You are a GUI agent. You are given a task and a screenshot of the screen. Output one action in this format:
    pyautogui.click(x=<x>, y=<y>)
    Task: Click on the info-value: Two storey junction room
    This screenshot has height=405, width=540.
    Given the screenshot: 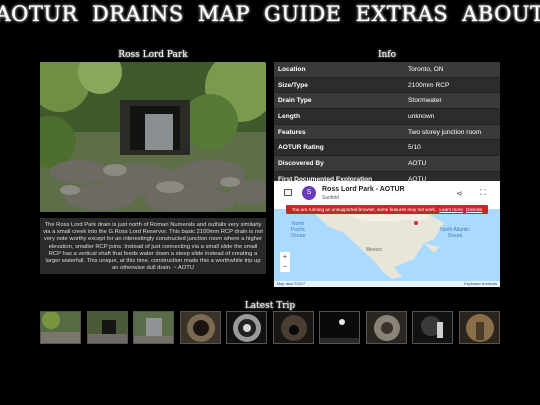 What is the action you would take?
    pyautogui.click(x=452, y=132)
    